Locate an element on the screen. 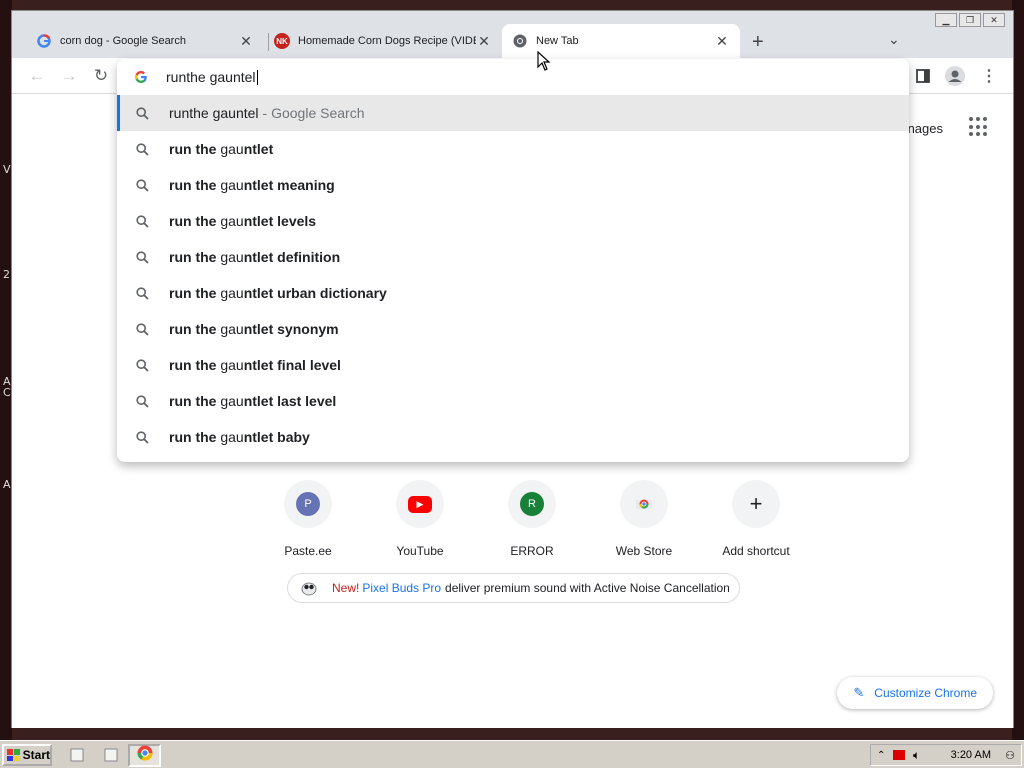 The width and height of the screenshot is (1024, 768). tab-title: corn dog - Google Search is located at coordinates (123, 41).